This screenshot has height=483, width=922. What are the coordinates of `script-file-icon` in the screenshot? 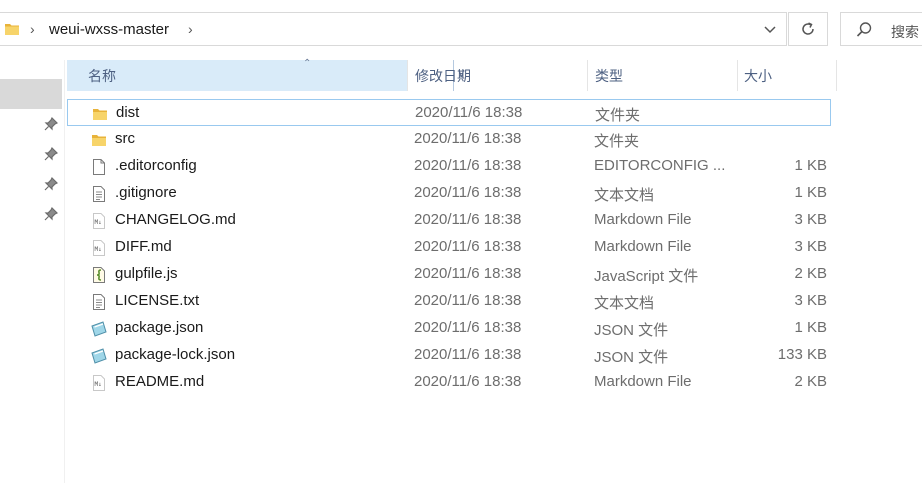 It's located at (99, 275).